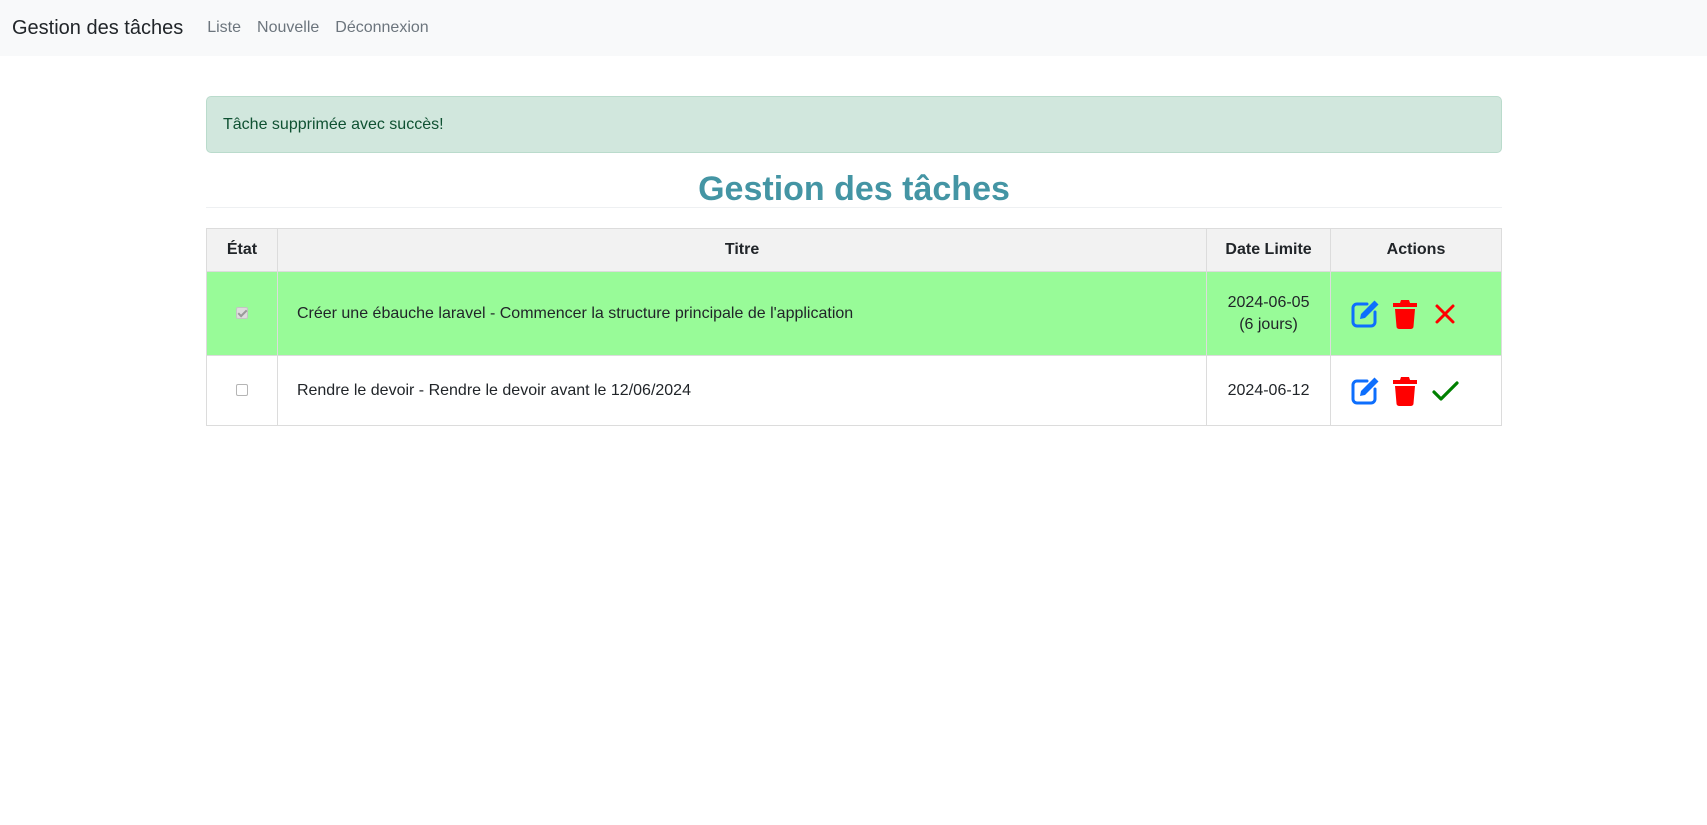  What do you see at coordinates (854, 189) in the screenshot?
I see `page-title: Gestion des tâches` at bounding box center [854, 189].